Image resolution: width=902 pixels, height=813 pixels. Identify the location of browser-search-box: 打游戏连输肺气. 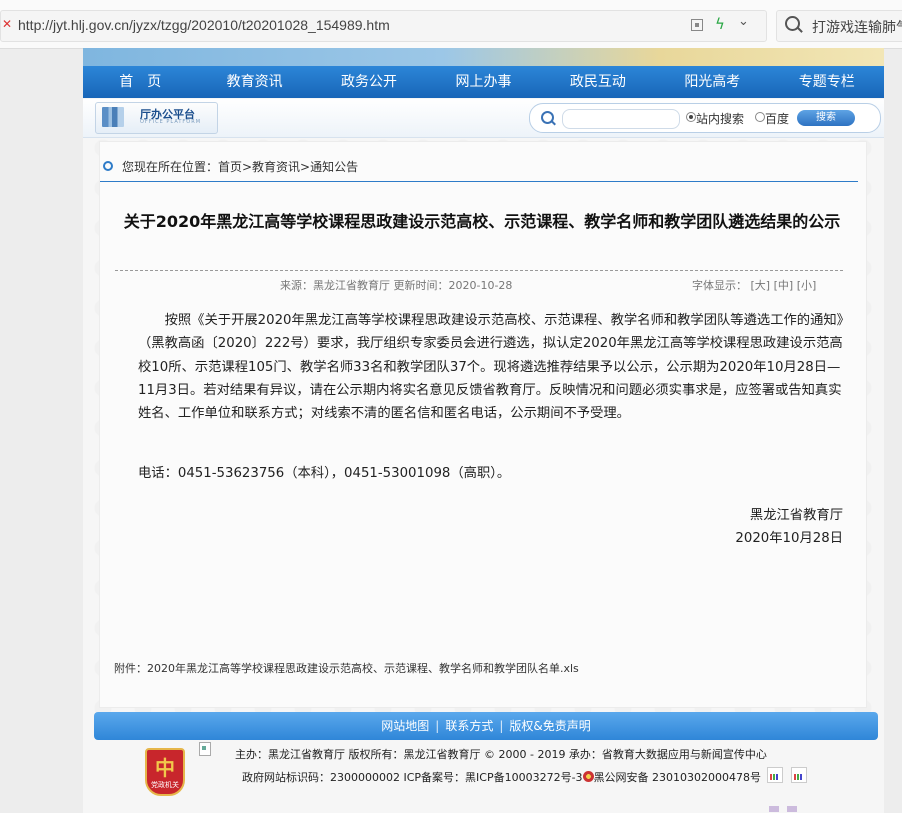
(839, 26).